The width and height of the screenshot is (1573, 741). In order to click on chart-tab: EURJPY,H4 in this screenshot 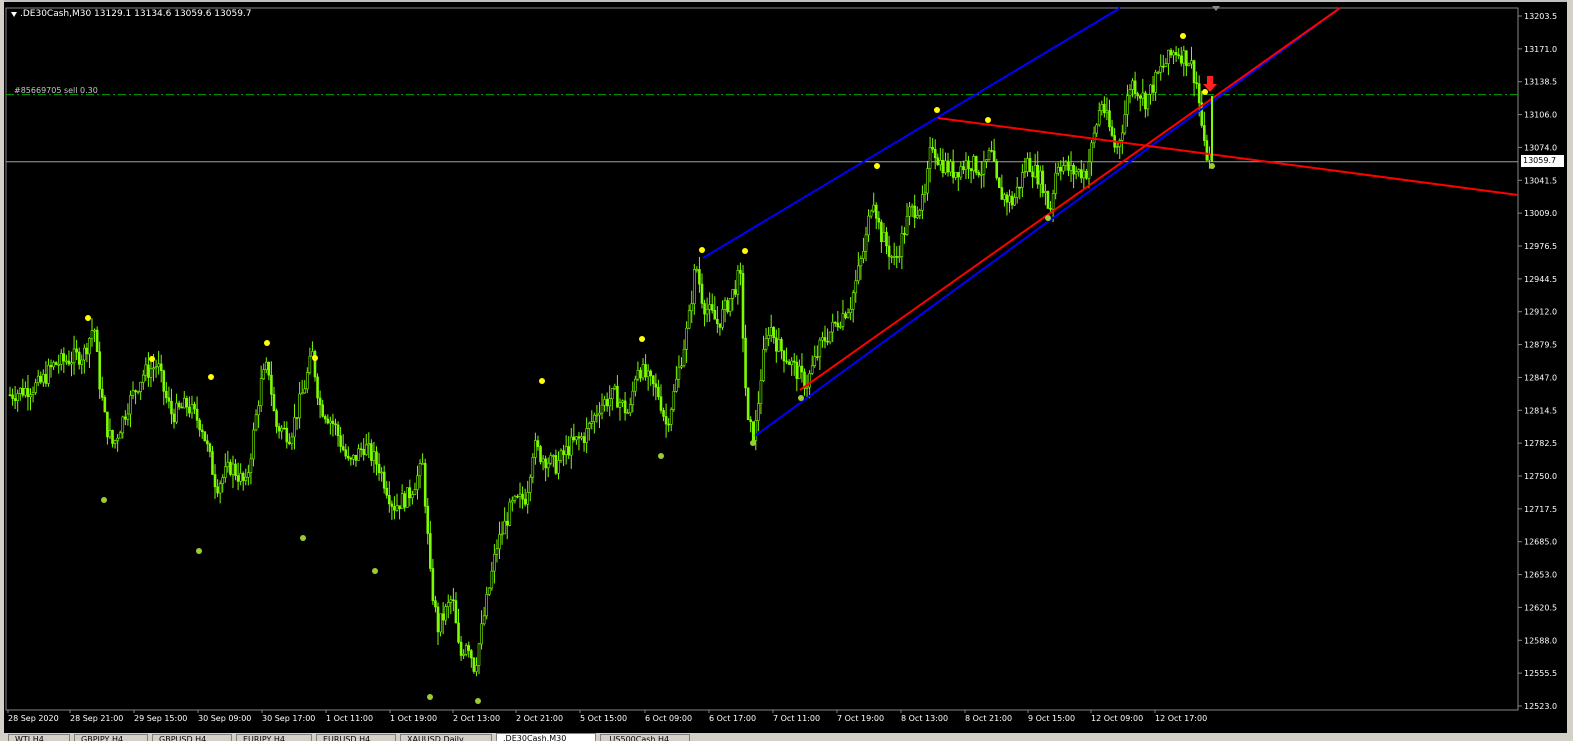, I will do `click(274, 737)`.